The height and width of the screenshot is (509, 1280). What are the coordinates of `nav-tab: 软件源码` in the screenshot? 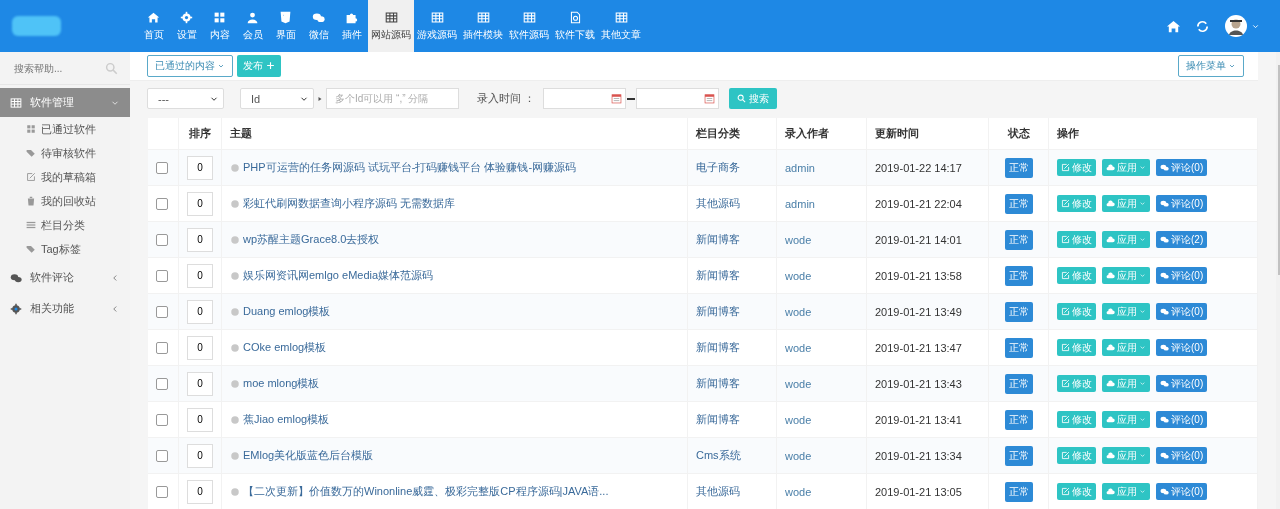 It's located at (529, 26).